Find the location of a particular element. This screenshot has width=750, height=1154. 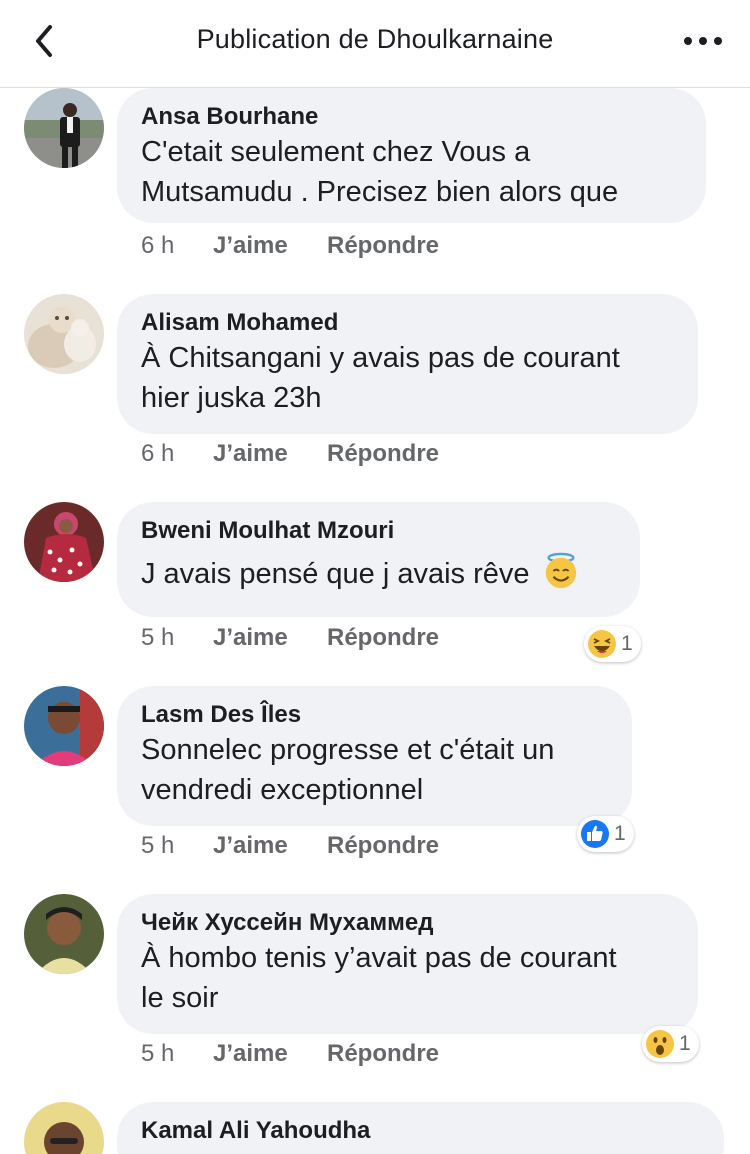

laughing-reaction-icon is located at coordinates (602, 644).